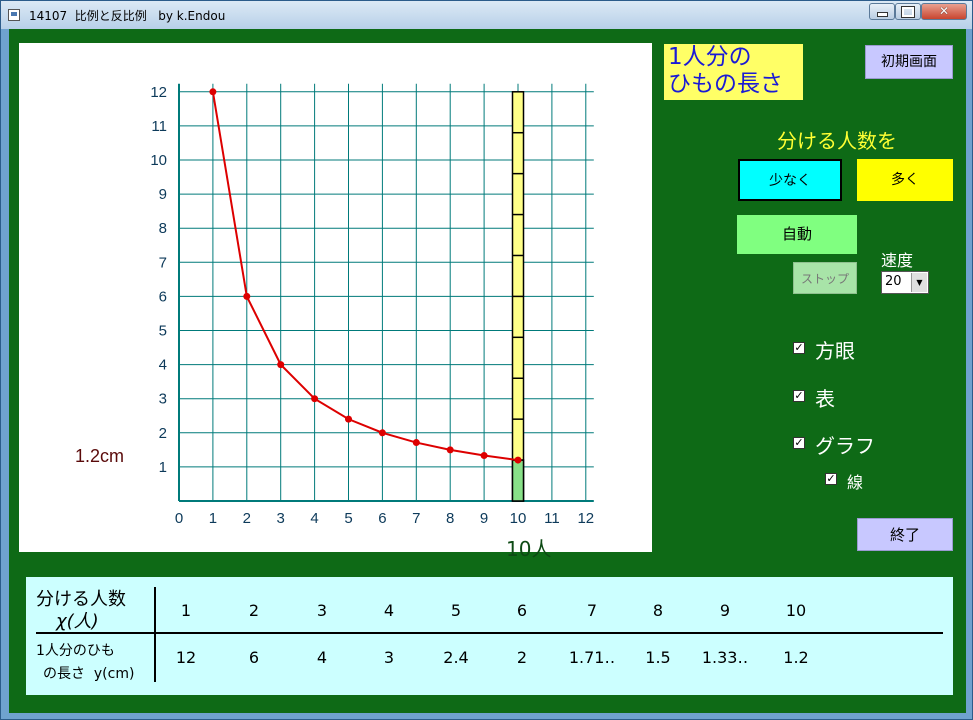 This screenshot has height=720, width=973. I want to click on maximize-button, so click(908, 11).